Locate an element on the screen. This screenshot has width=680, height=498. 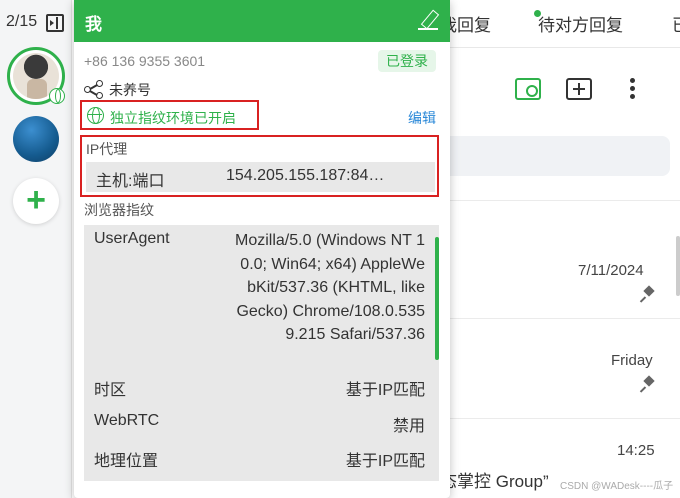
browser-fingerprint-title: 浏览器指纹 is located at coordinates (119, 210).